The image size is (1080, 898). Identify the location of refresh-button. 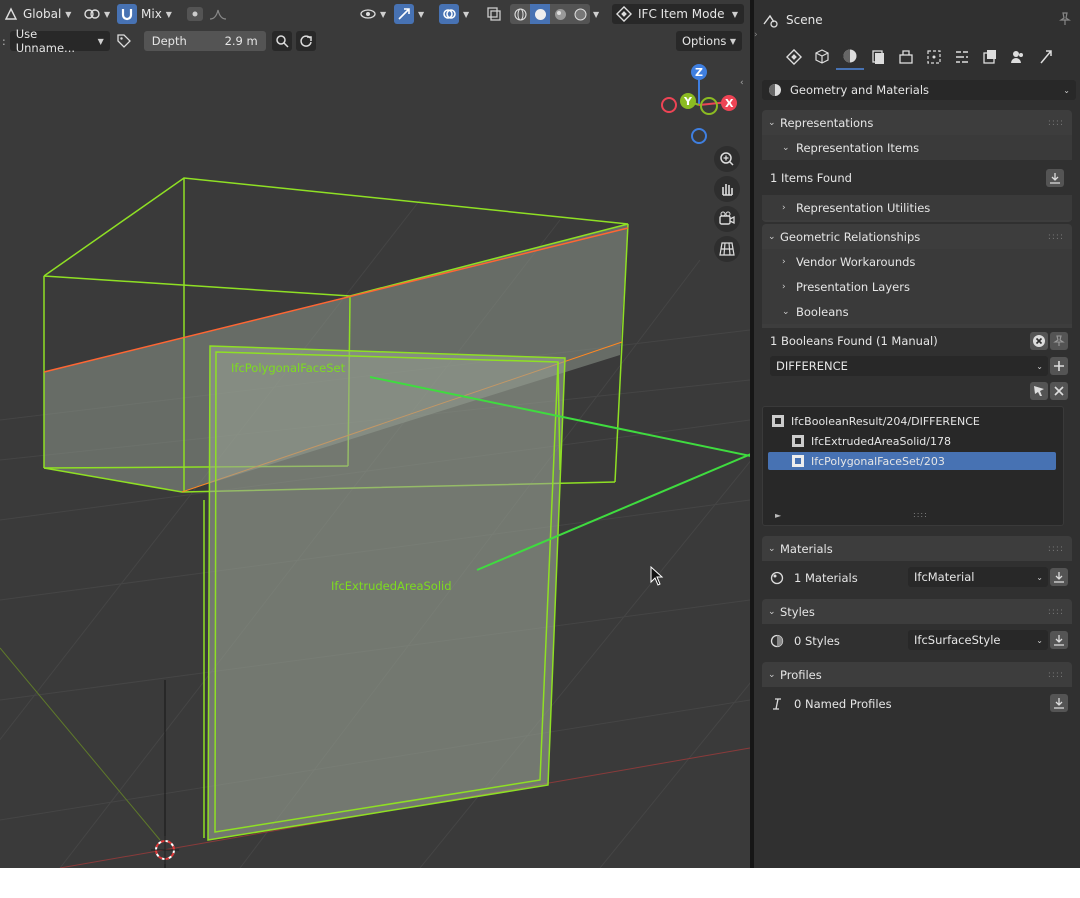
(305, 41).